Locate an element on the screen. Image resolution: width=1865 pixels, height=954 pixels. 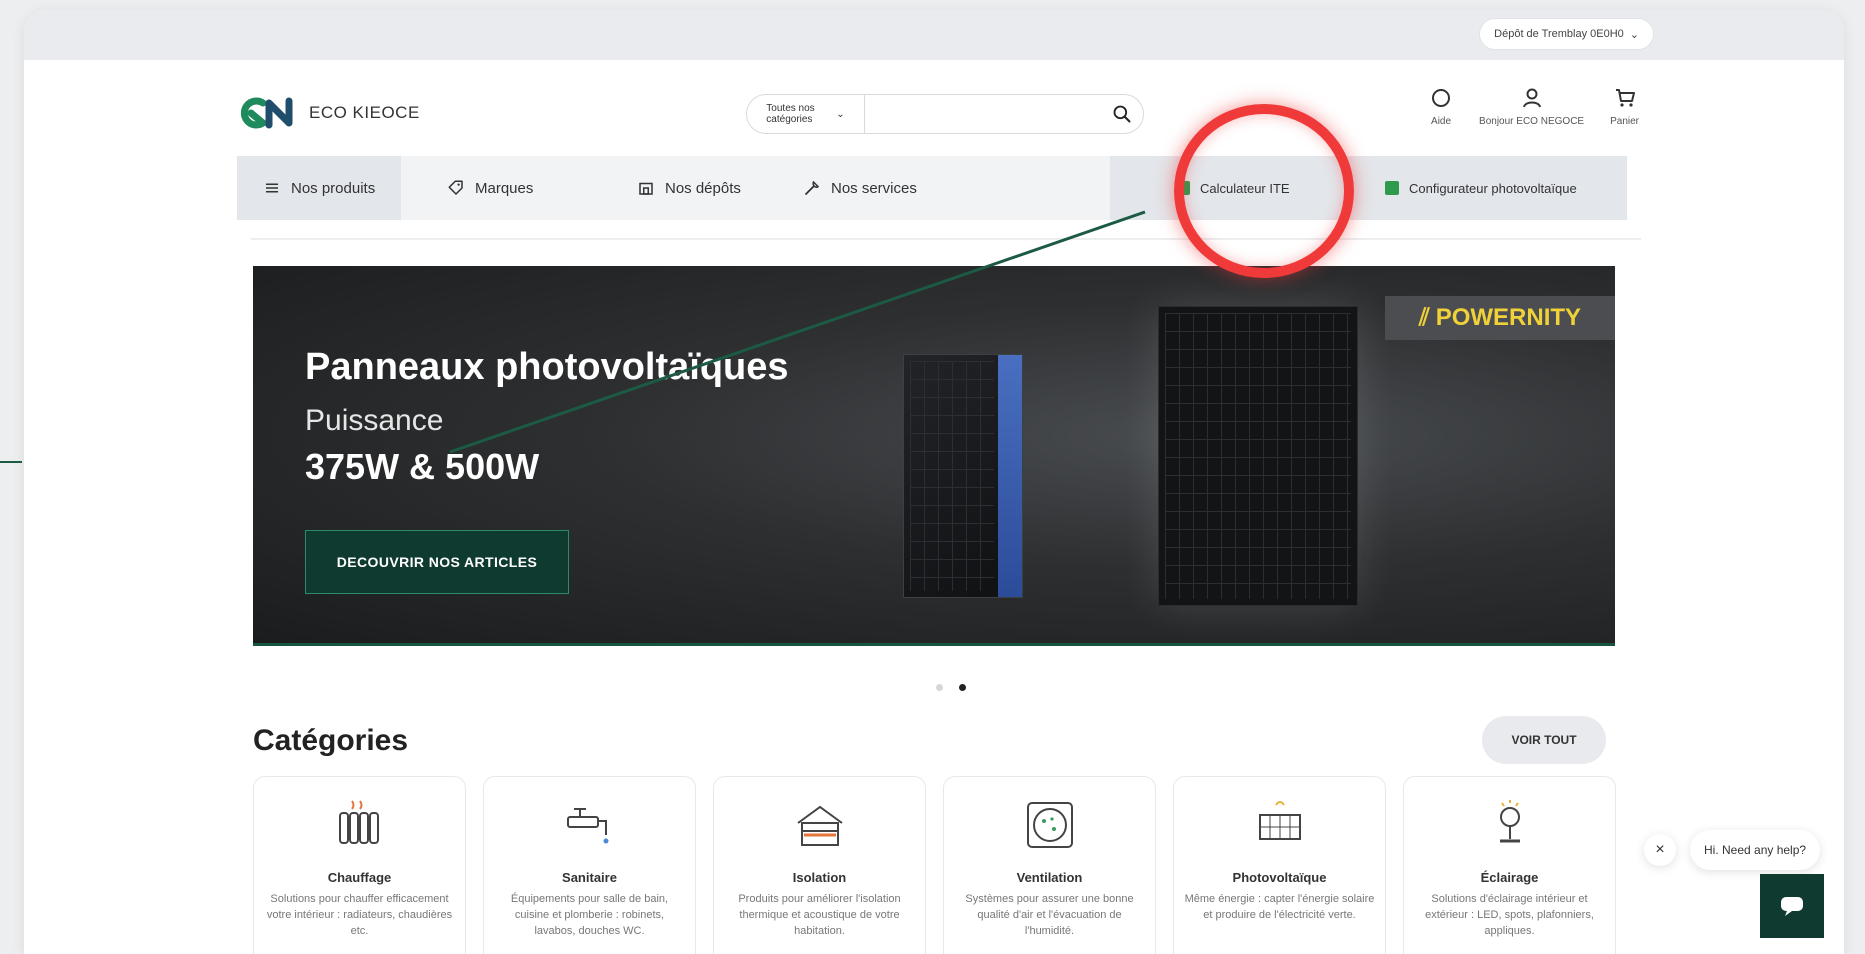
chat-close-button: × is located at coordinates (1660, 850).